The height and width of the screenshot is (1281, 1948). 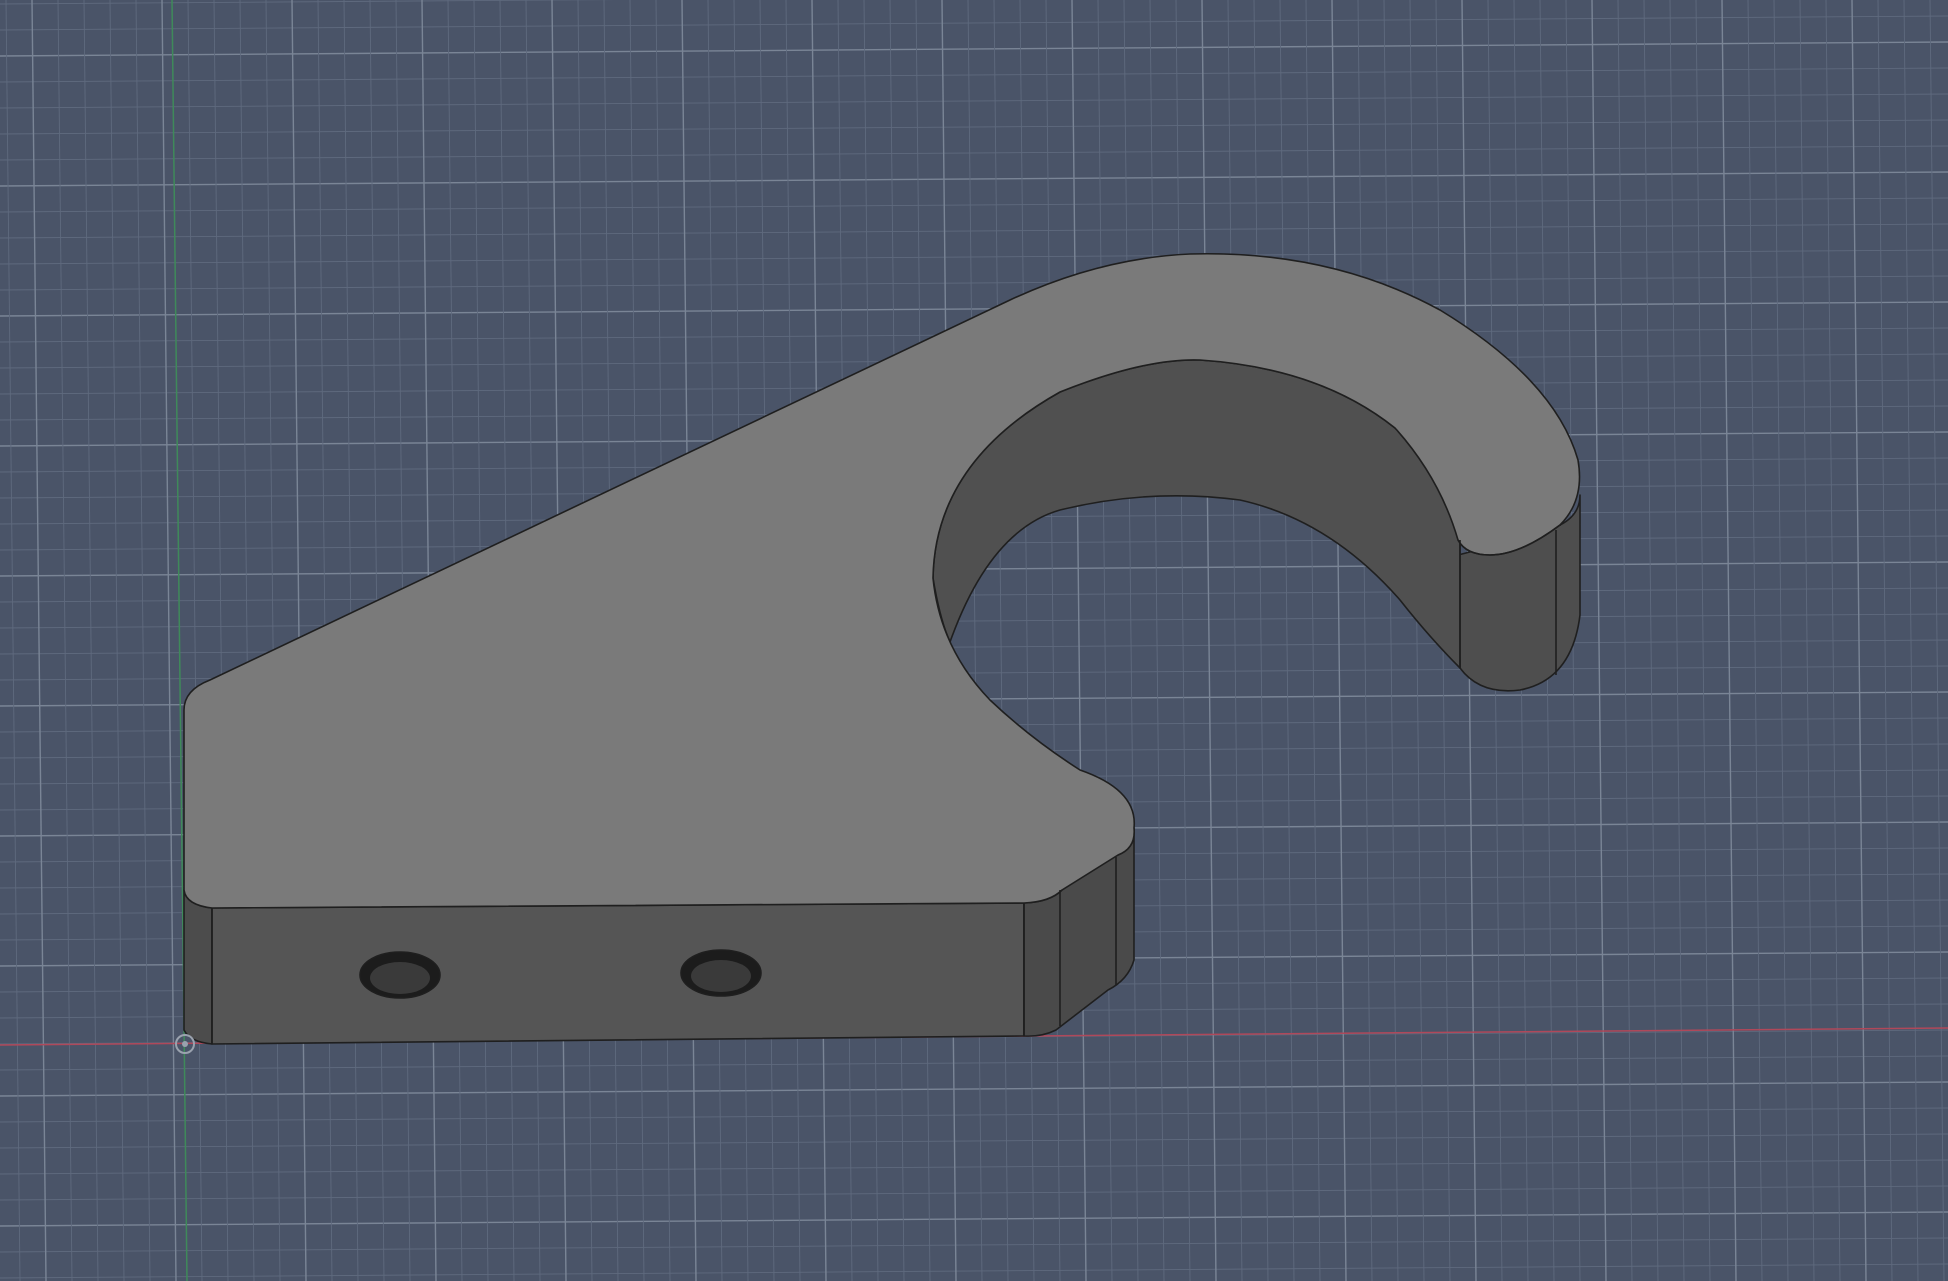 I want to click on hook-left-side-face, so click(x=198, y=967).